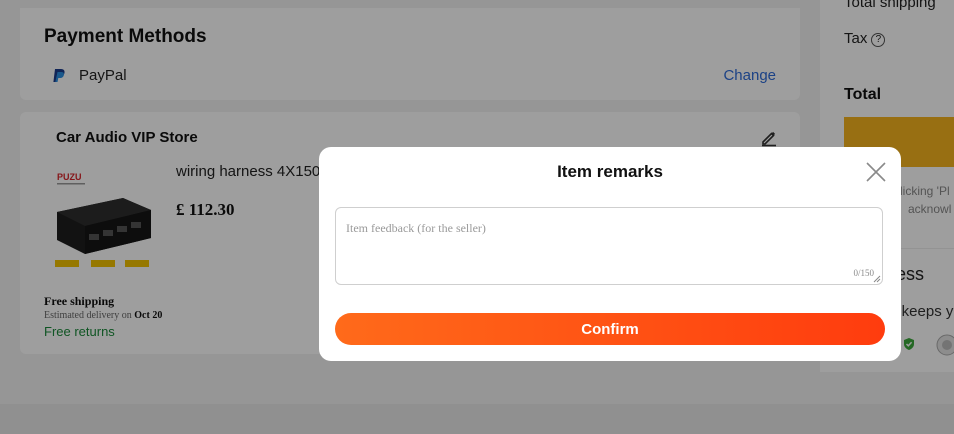 The image size is (954, 434). What do you see at coordinates (877, 279) in the screenshot?
I see `resize-handle-icon` at bounding box center [877, 279].